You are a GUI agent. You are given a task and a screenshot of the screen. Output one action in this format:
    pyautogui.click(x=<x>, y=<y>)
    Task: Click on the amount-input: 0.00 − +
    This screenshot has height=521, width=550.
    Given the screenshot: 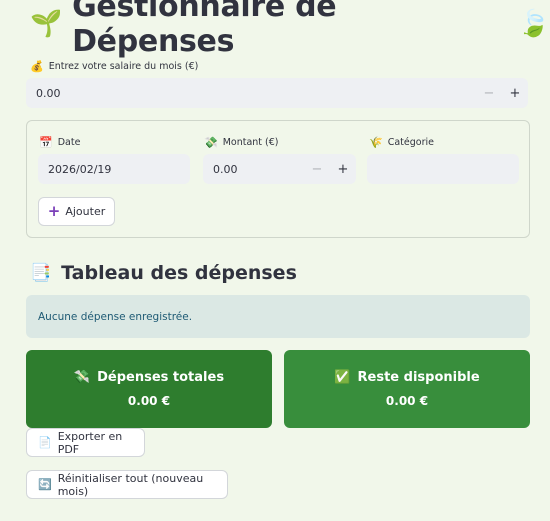 What is the action you would take?
    pyautogui.click(x=279, y=169)
    